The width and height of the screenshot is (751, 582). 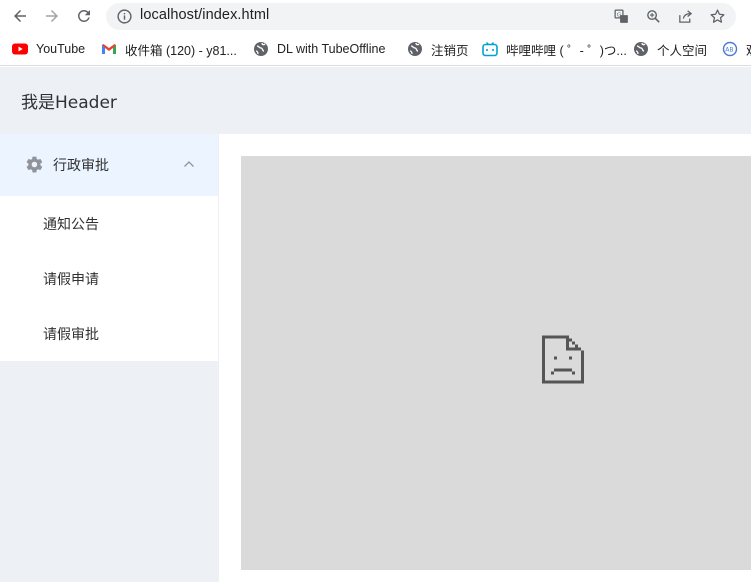 I want to click on bookmark-label: DL with TubeOffline, so click(x=331, y=49).